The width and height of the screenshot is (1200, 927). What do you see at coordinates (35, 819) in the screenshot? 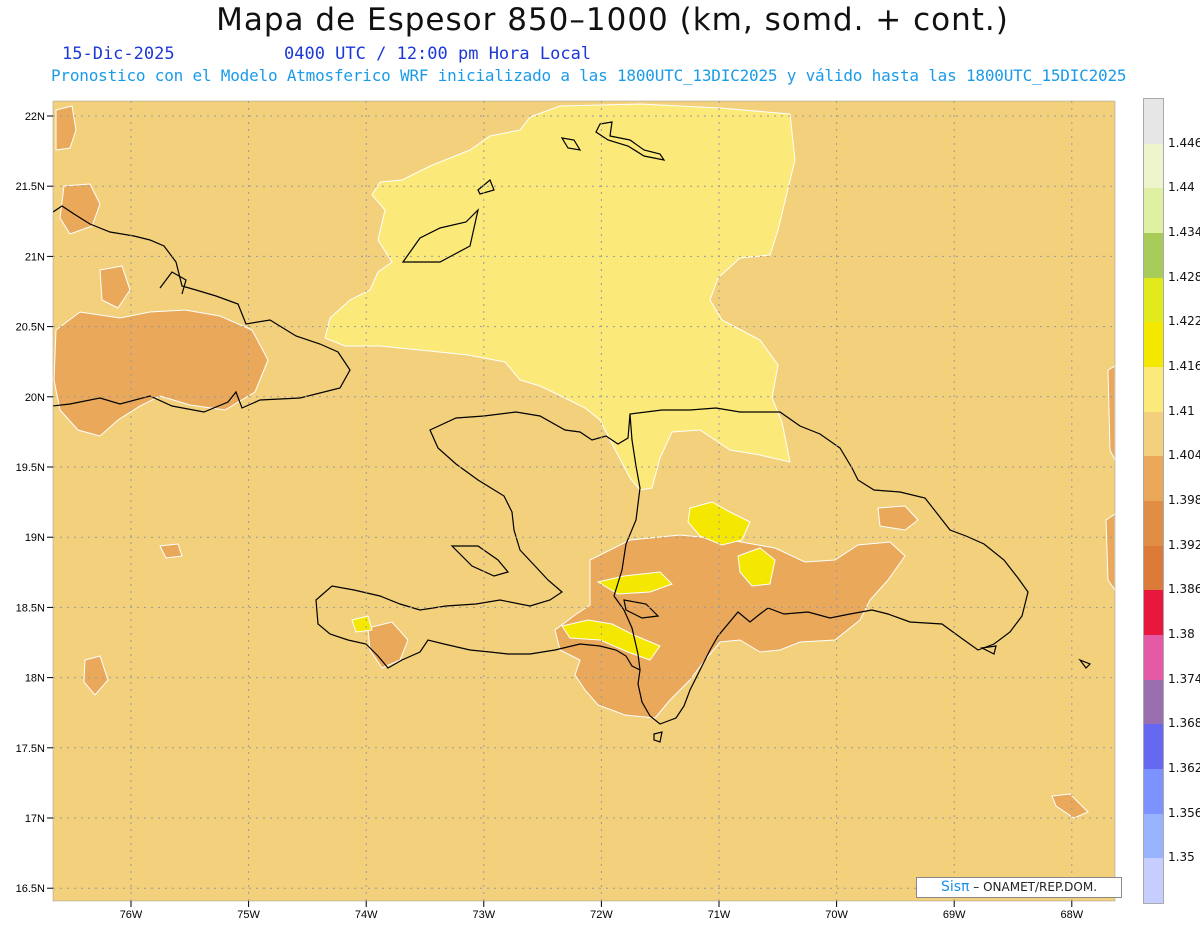
I see `lat-label: 17N` at bounding box center [35, 819].